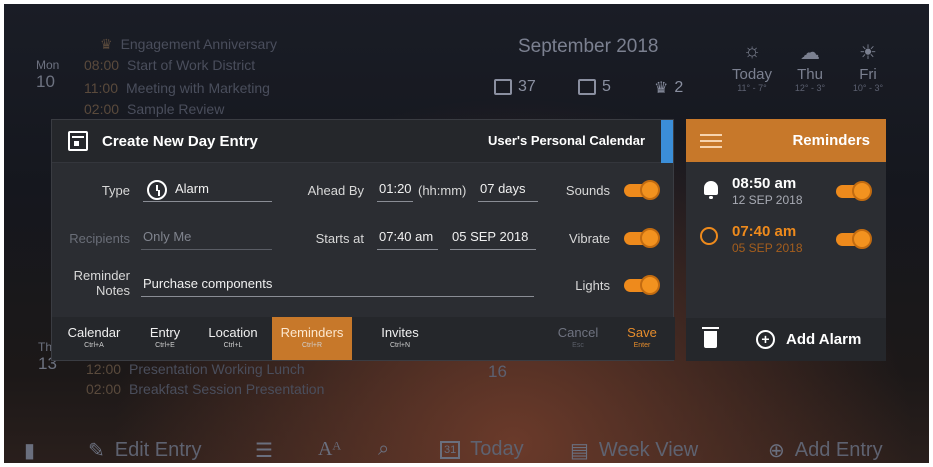  I want to click on stat-entries: 37, so click(515, 87).